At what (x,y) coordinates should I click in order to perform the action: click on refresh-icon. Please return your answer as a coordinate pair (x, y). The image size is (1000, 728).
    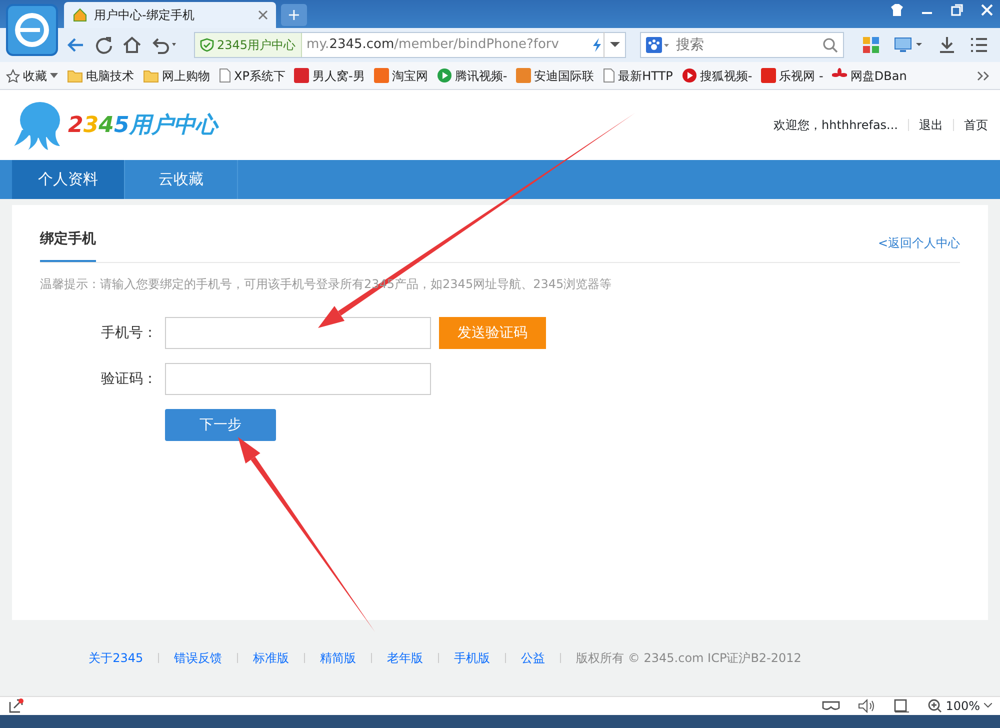
    Looking at the image, I should click on (104, 45).